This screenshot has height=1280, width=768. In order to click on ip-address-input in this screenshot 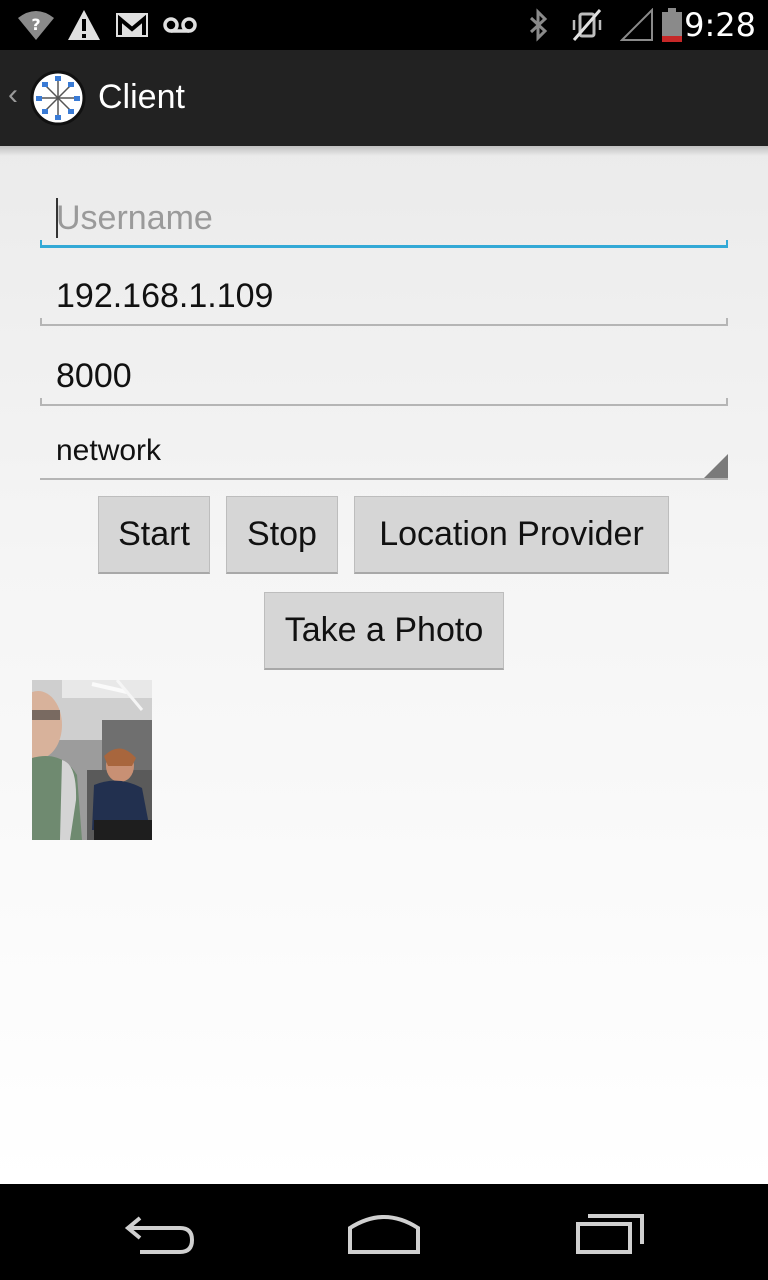, I will do `click(381, 296)`.